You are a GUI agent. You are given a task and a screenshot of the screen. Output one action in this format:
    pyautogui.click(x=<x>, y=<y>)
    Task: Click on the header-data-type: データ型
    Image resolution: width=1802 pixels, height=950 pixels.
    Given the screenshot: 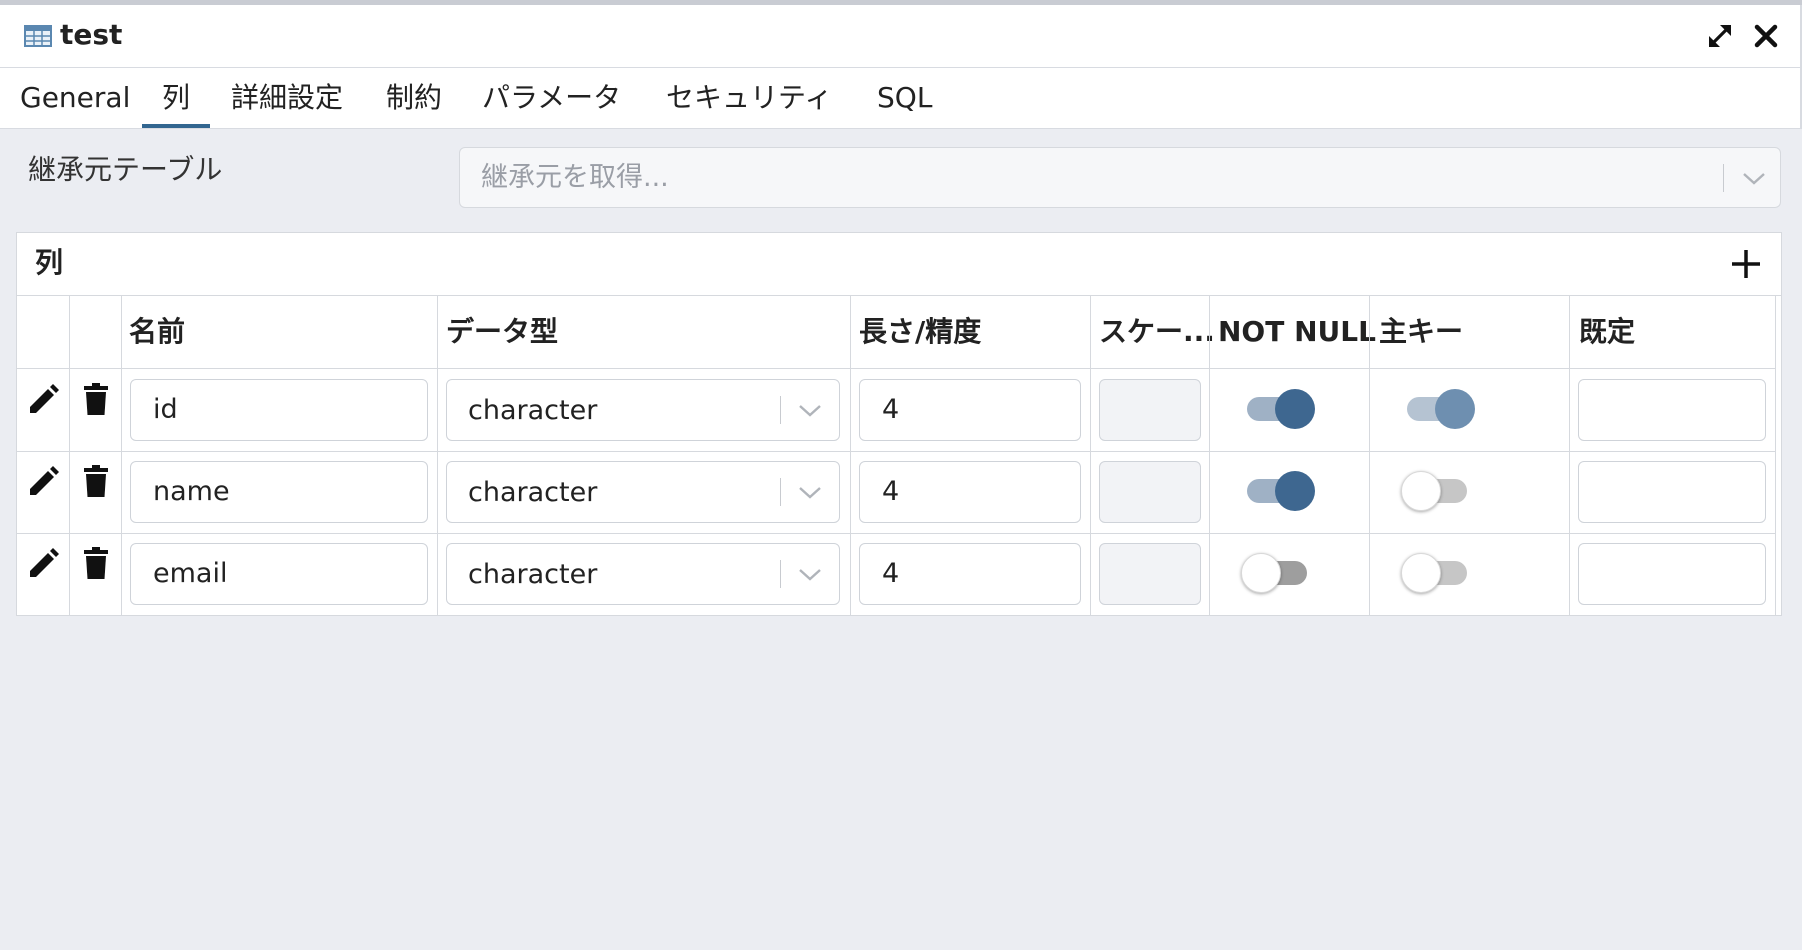 What is the action you would take?
    pyautogui.click(x=502, y=331)
    